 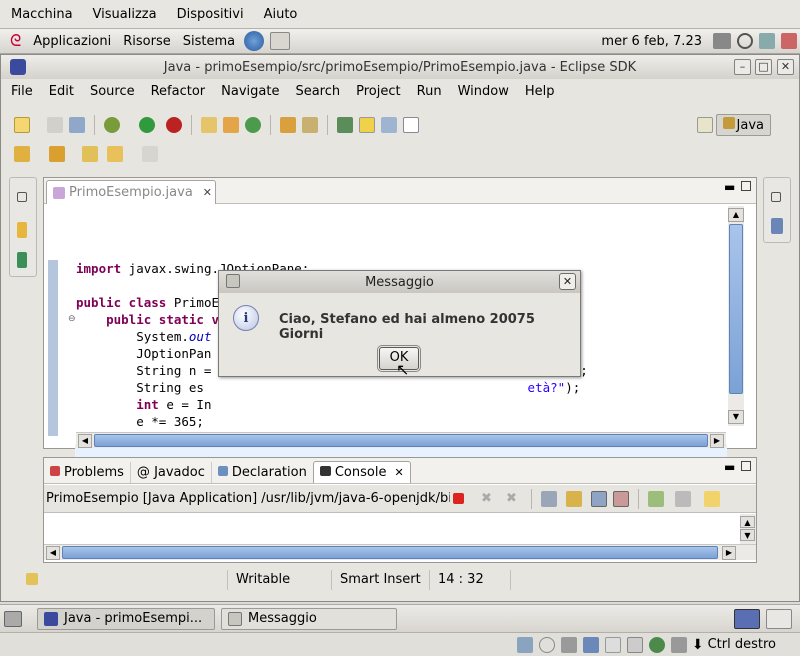 What do you see at coordinates (538, 91) in the screenshot?
I see `menu-help: Help` at bounding box center [538, 91].